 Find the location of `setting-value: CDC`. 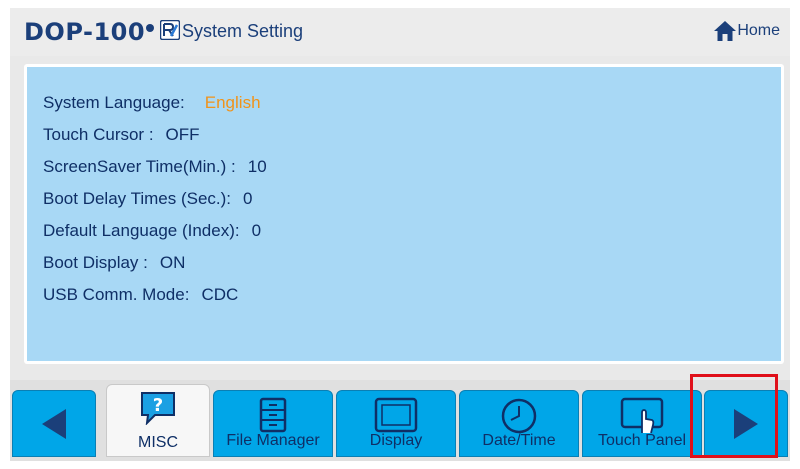

setting-value: CDC is located at coordinates (220, 294).